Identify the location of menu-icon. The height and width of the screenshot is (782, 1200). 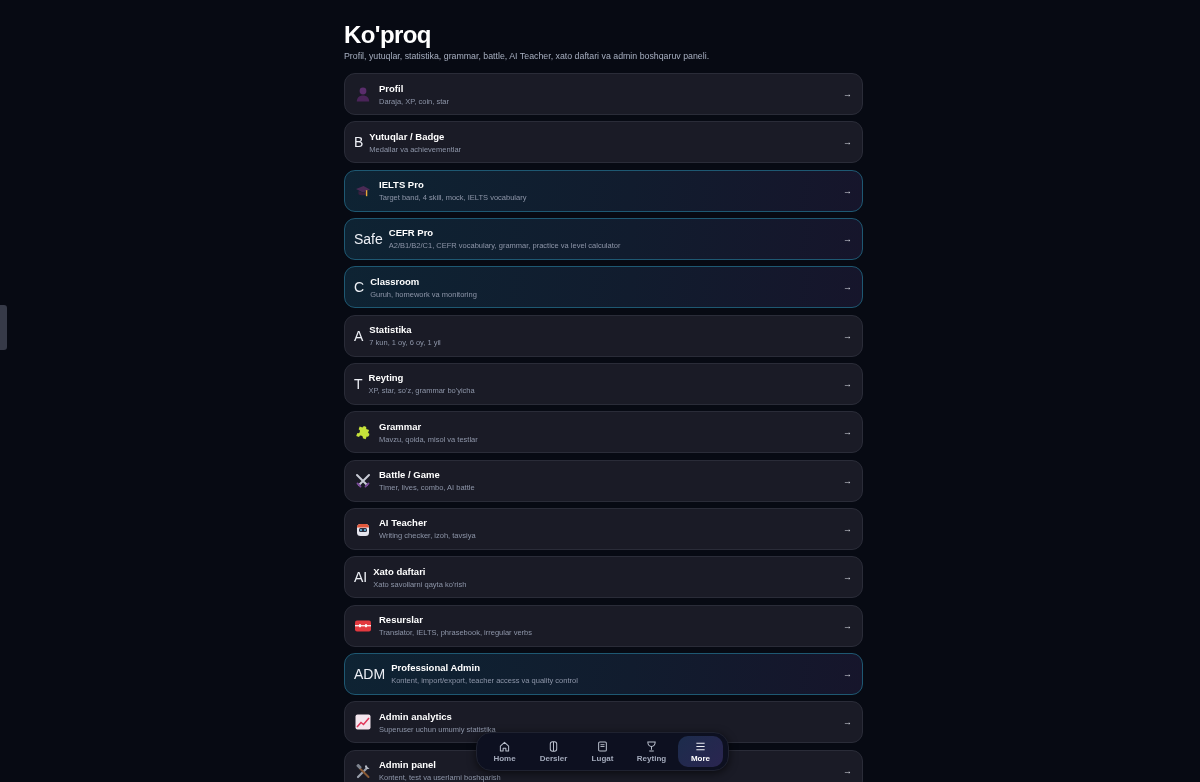
(700, 746).